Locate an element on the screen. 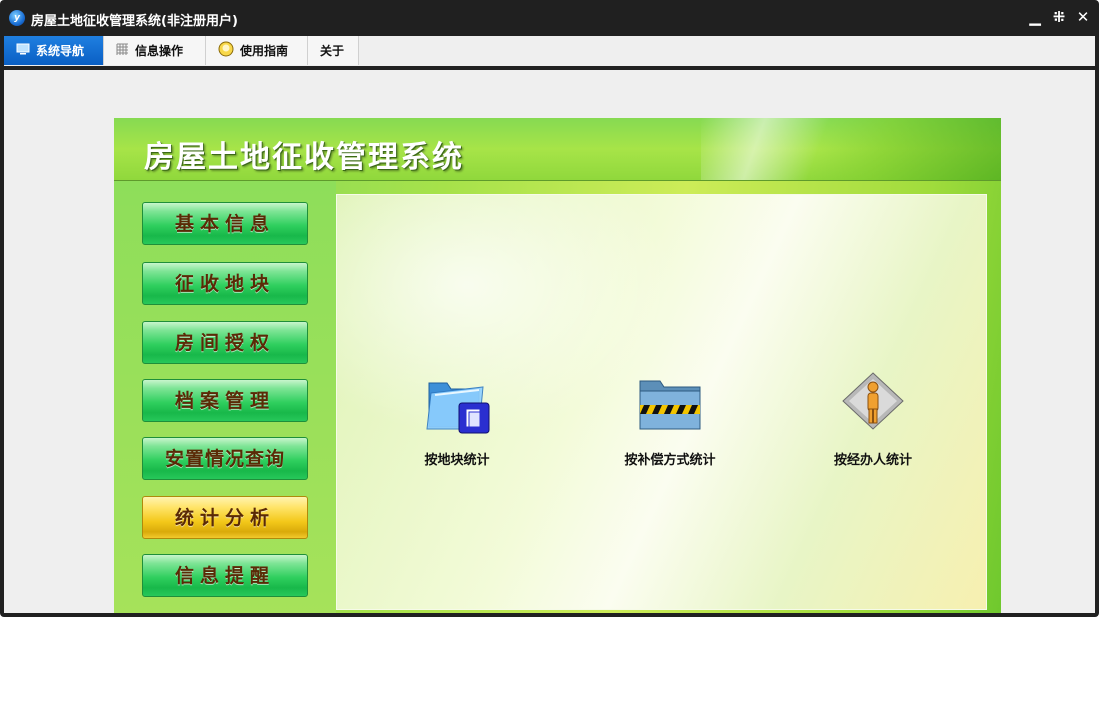 This screenshot has height=723, width=1099. monitor-icon is located at coordinates (23, 50).